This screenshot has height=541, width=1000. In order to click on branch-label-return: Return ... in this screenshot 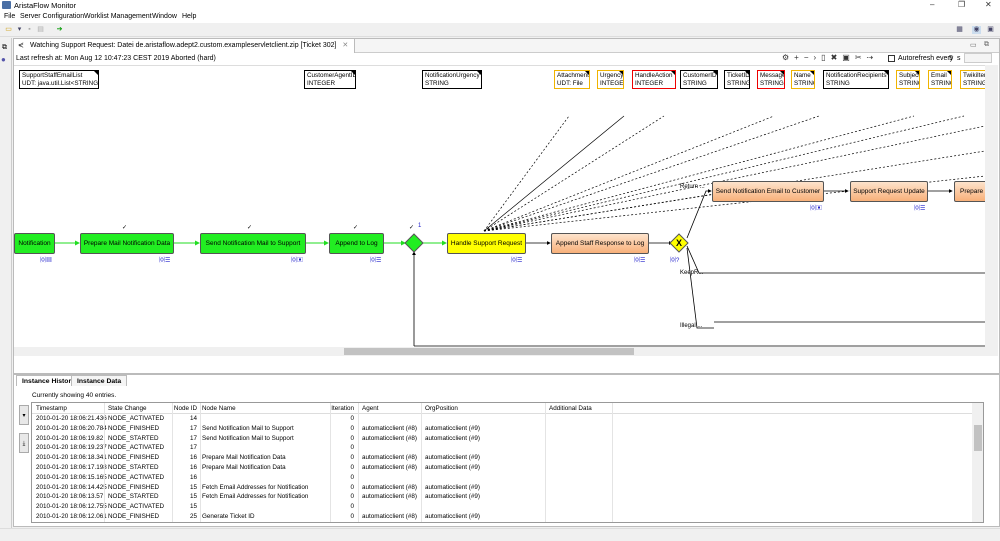, I will do `click(692, 187)`.